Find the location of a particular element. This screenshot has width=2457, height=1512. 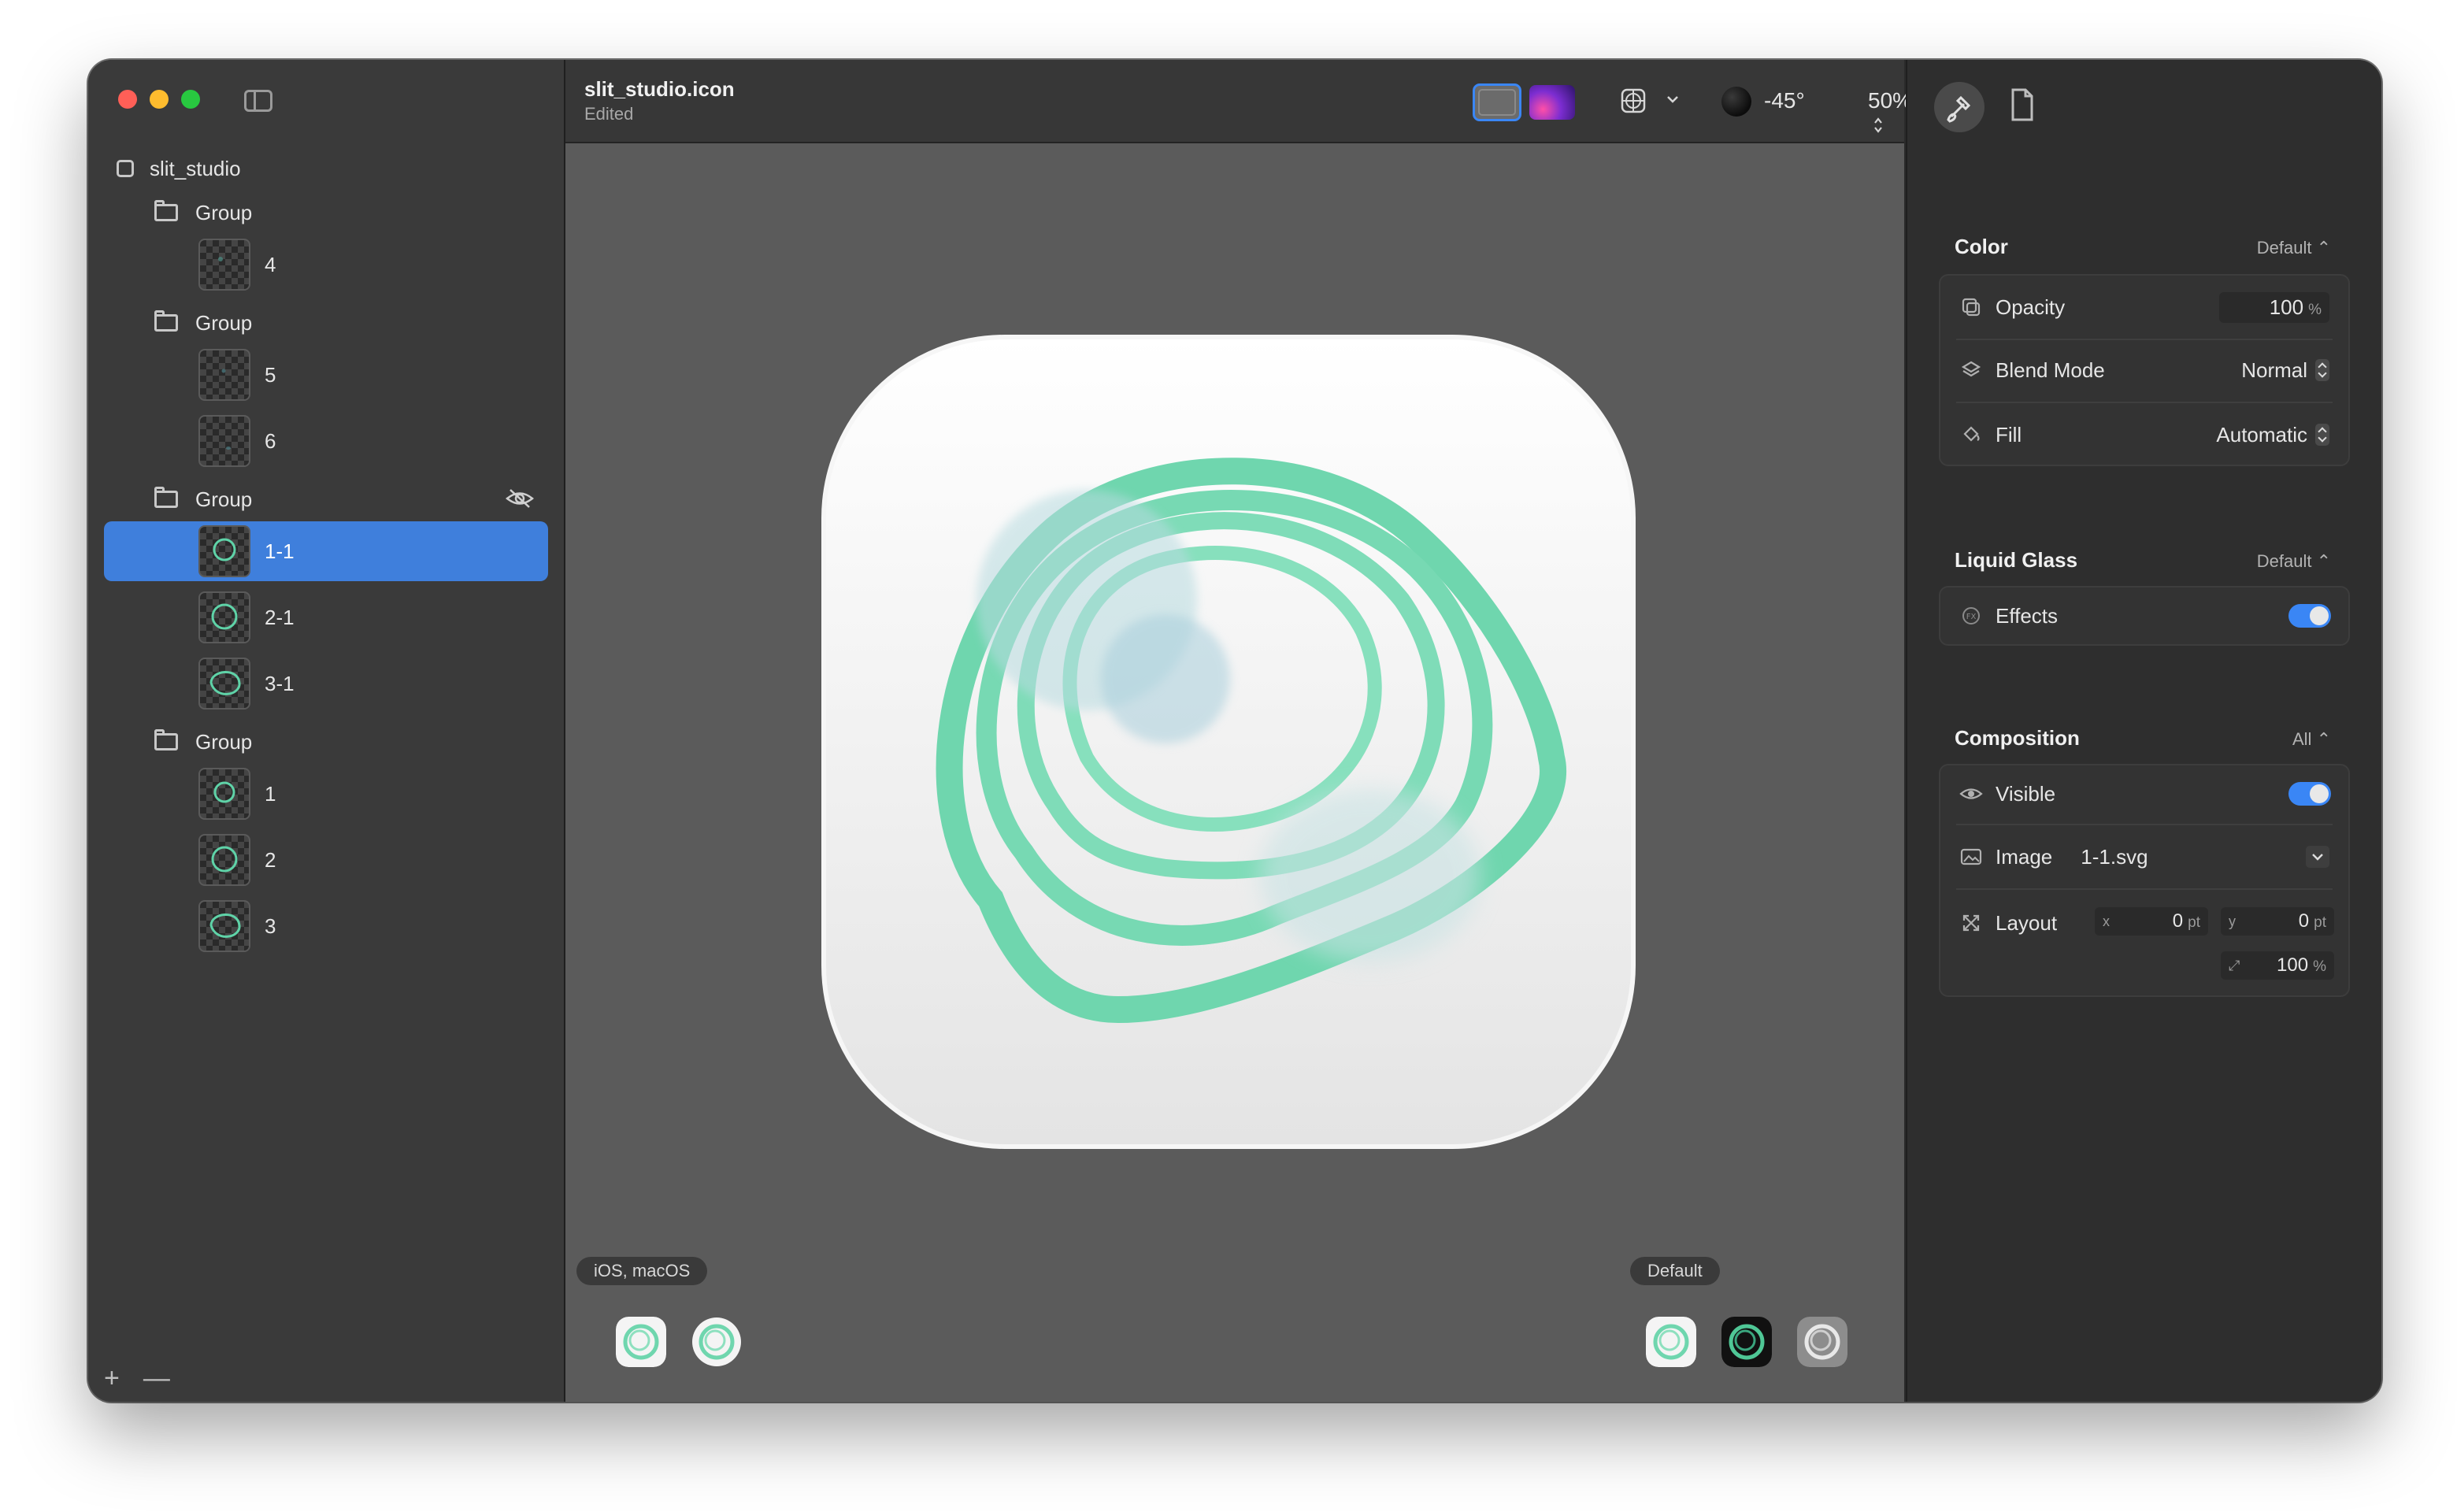

effects-label: Effects is located at coordinates (2027, 615).